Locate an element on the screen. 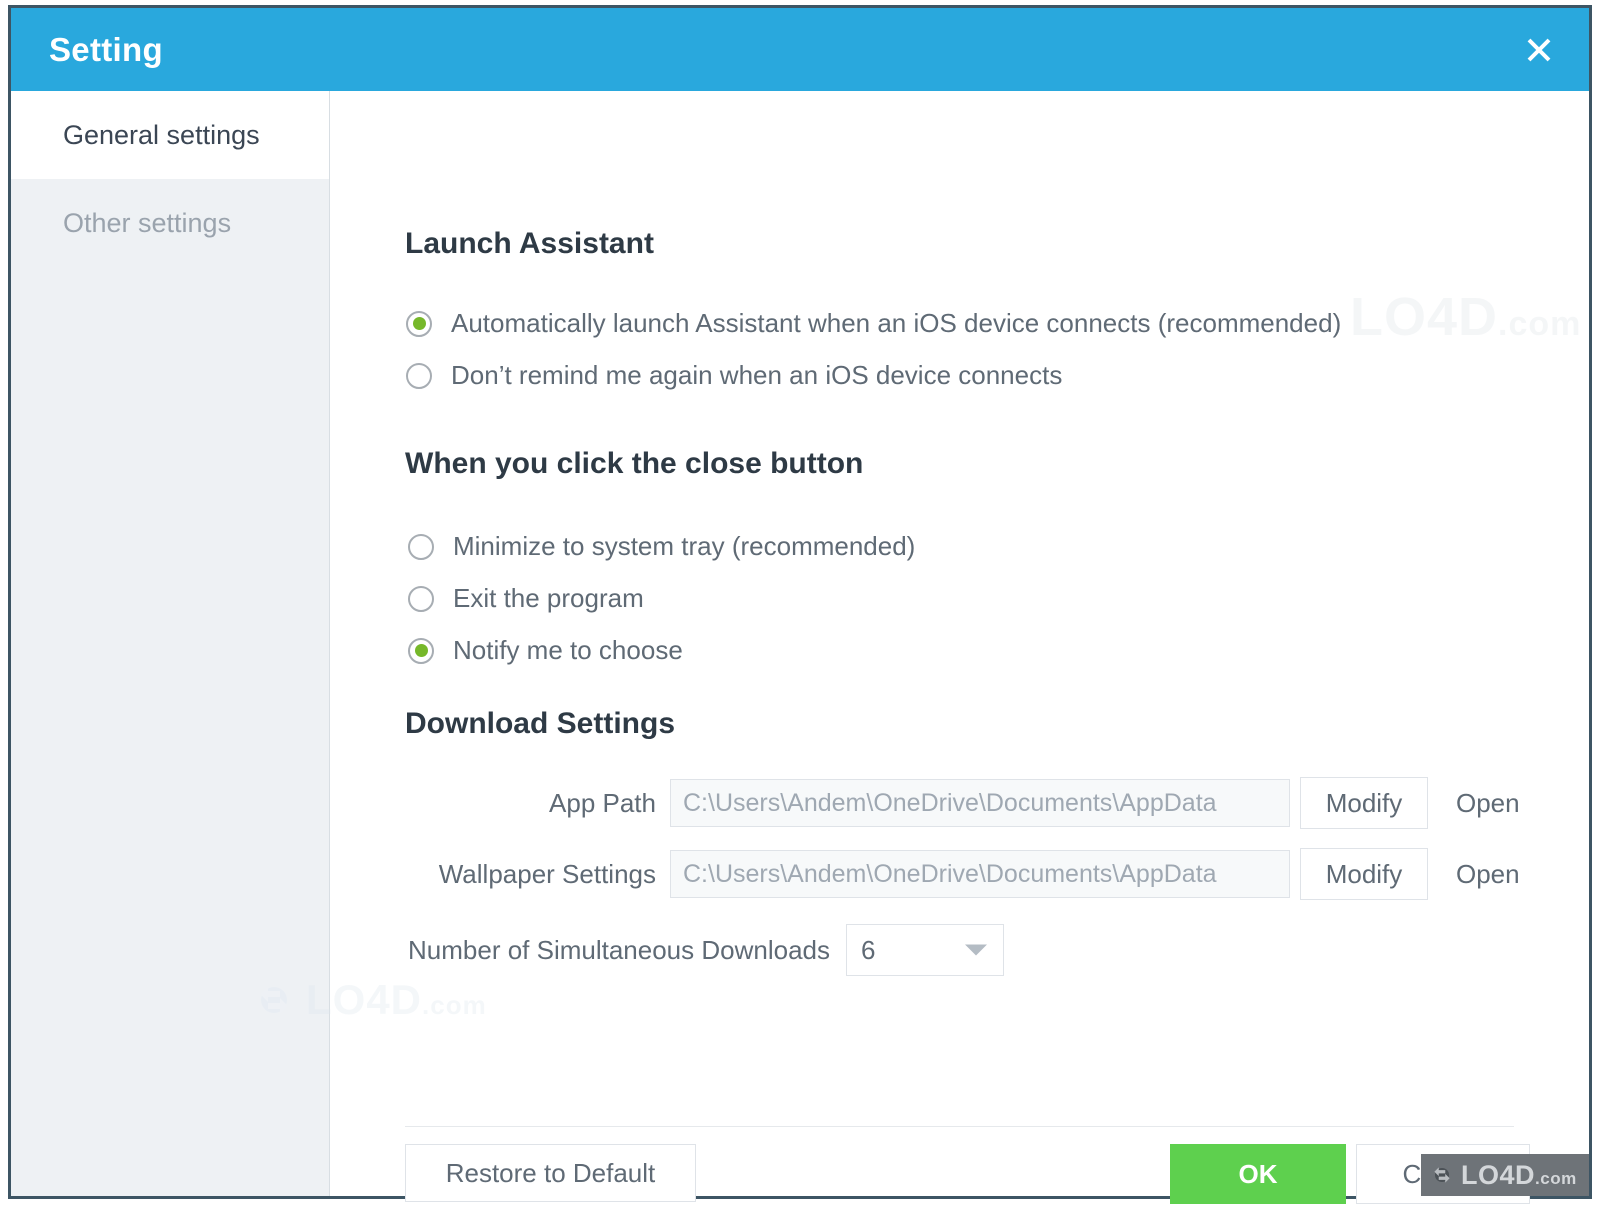  radio-exit-program: Exit the program is located at coordinates (526, 598).